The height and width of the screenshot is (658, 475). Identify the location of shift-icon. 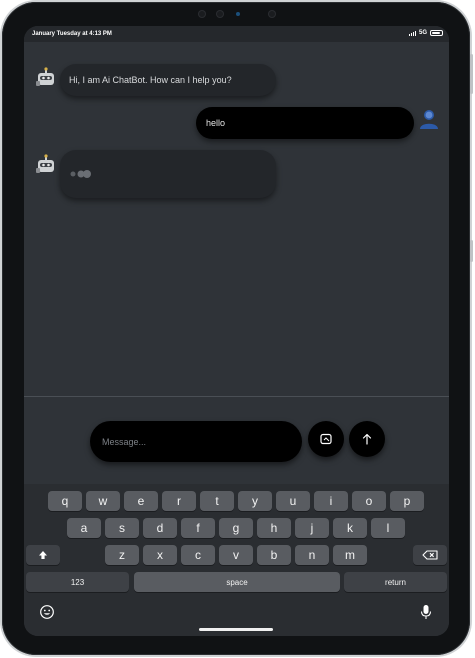
(43, 555).